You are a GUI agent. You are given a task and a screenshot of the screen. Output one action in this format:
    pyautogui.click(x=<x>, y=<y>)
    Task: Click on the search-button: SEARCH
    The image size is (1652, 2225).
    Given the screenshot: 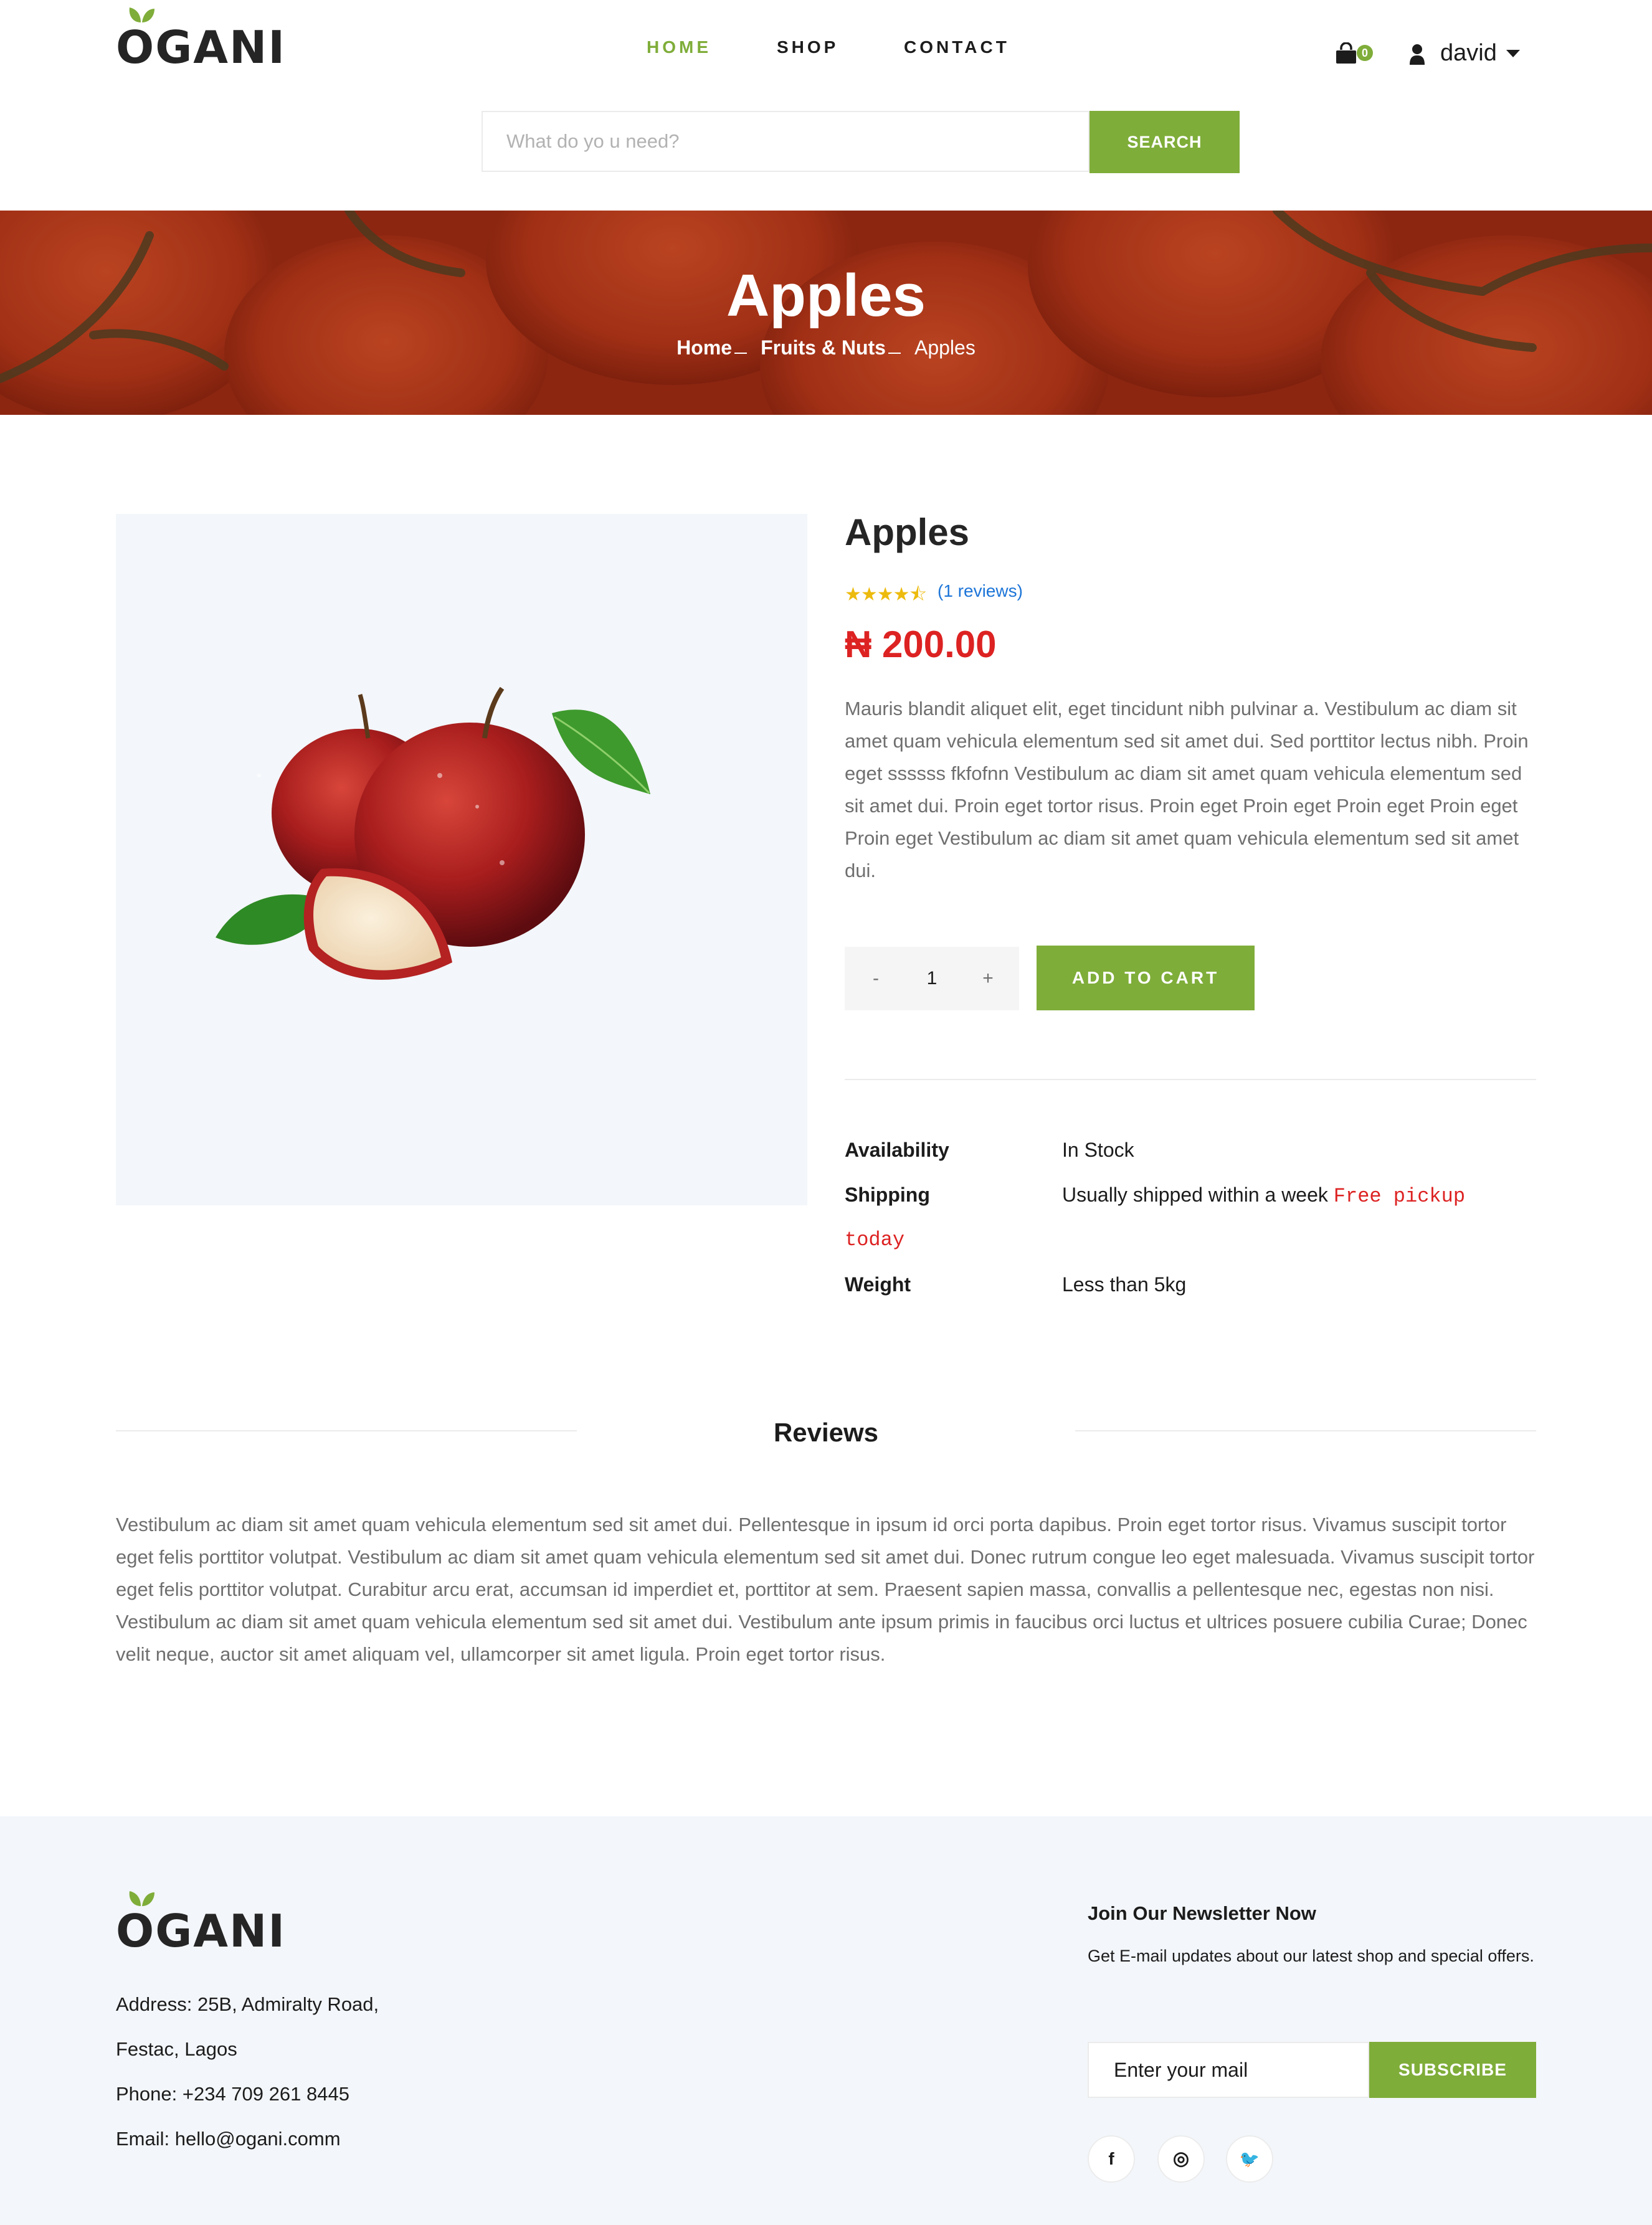 What is the action you would take?
    pyautogui.click(x=1164, y=142)
    